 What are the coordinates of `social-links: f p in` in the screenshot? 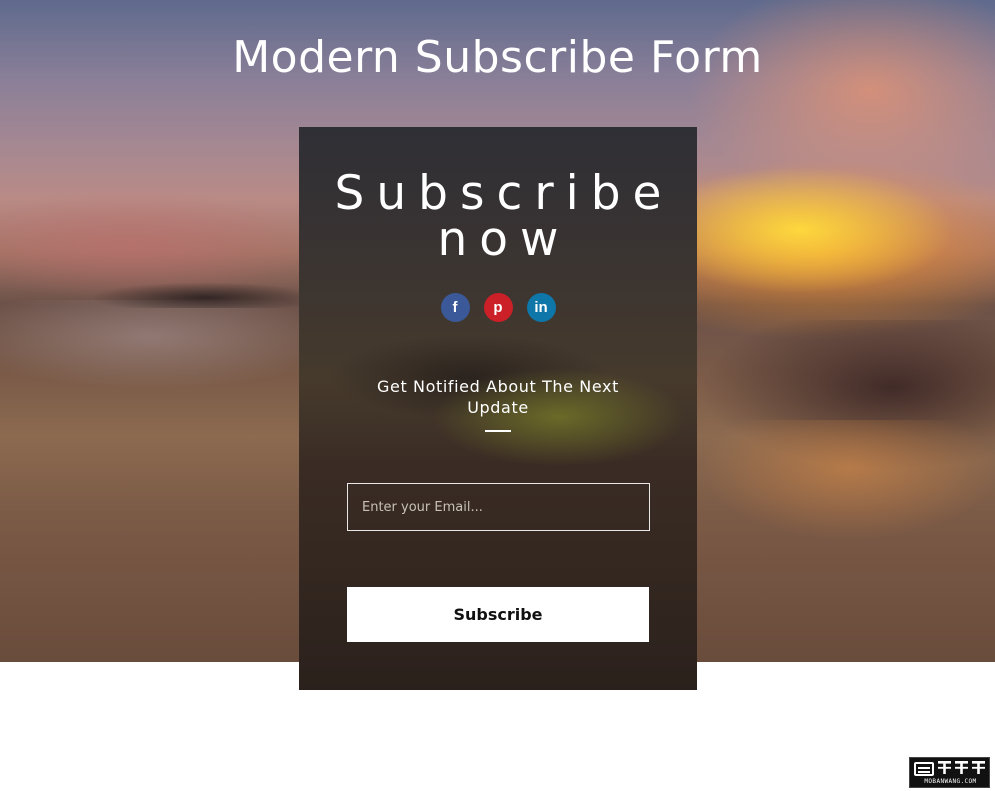 It's located at (498, 307).